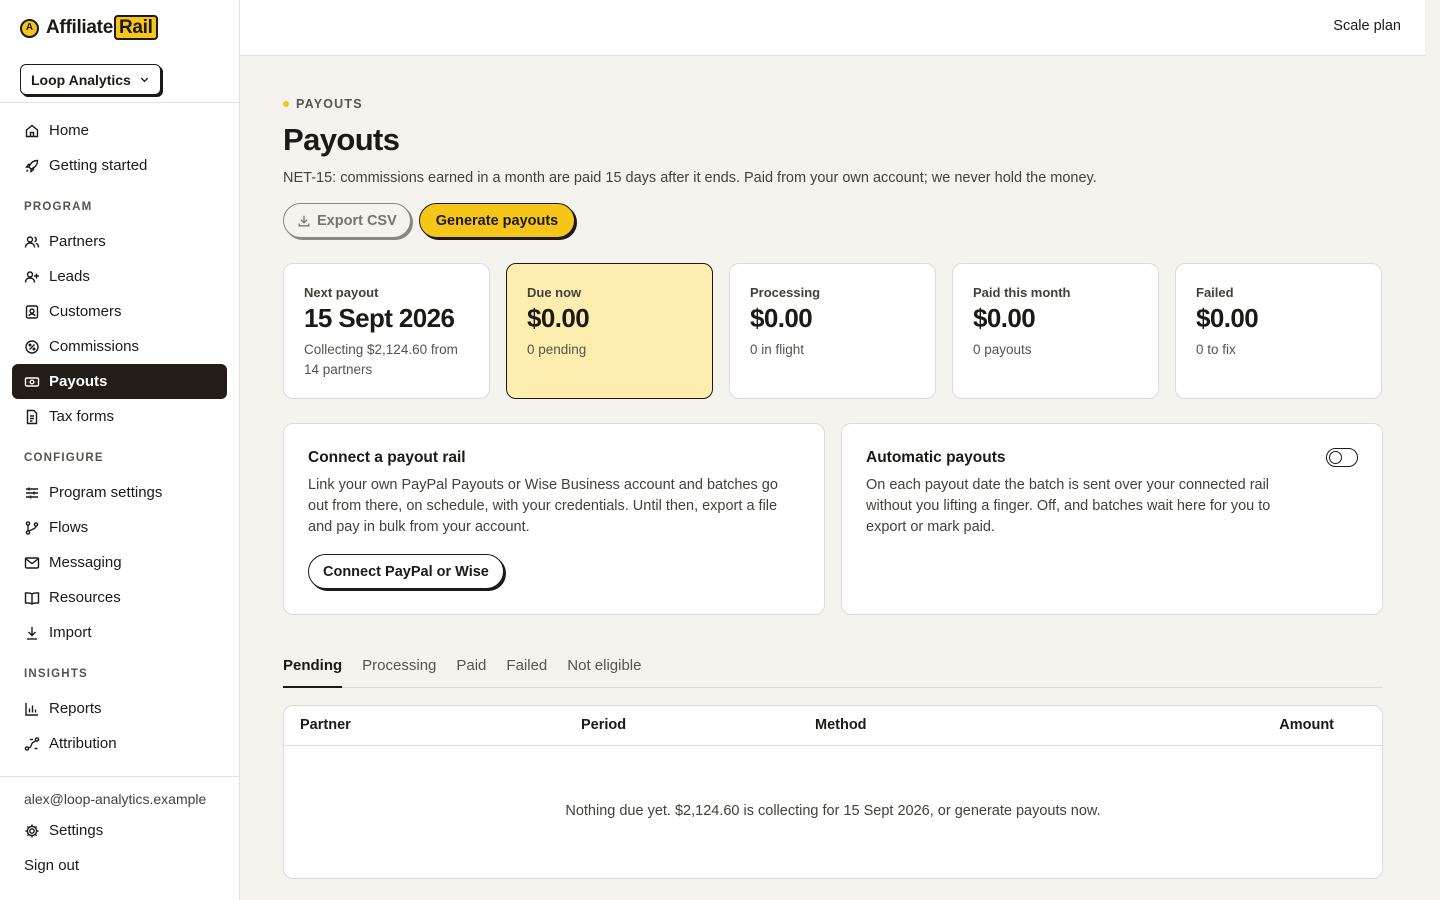 This screenshot has height=900, width=1440. I want to click on nav-section-configure: CONFIGURE, so click(64, 458).